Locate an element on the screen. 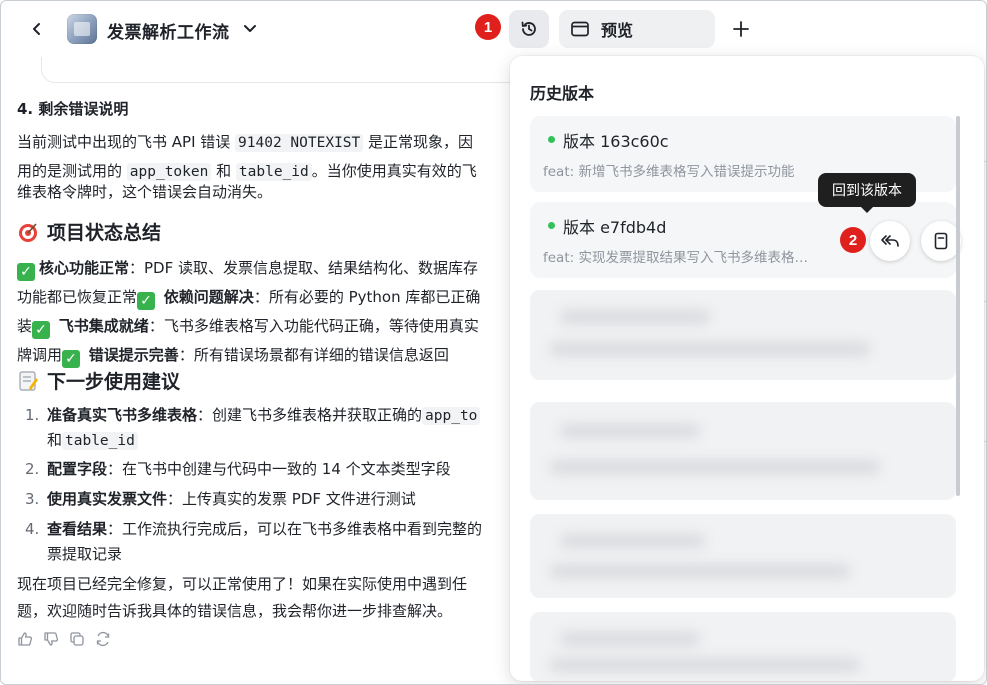 The height and width of the screenshot is (685, 987). status-line: 牌调用 ✓ 错误提示完善：所有错误场景都有详细的错误信息返回 is located at coordinates (233, 355).